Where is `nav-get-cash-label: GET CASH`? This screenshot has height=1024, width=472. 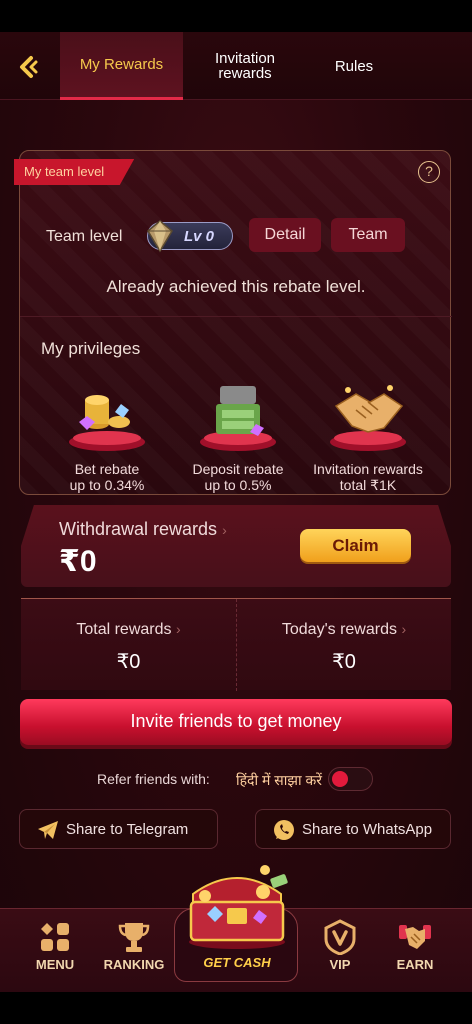 nav-get-cash-label: GET CASH is located at coordinates (237, 962).